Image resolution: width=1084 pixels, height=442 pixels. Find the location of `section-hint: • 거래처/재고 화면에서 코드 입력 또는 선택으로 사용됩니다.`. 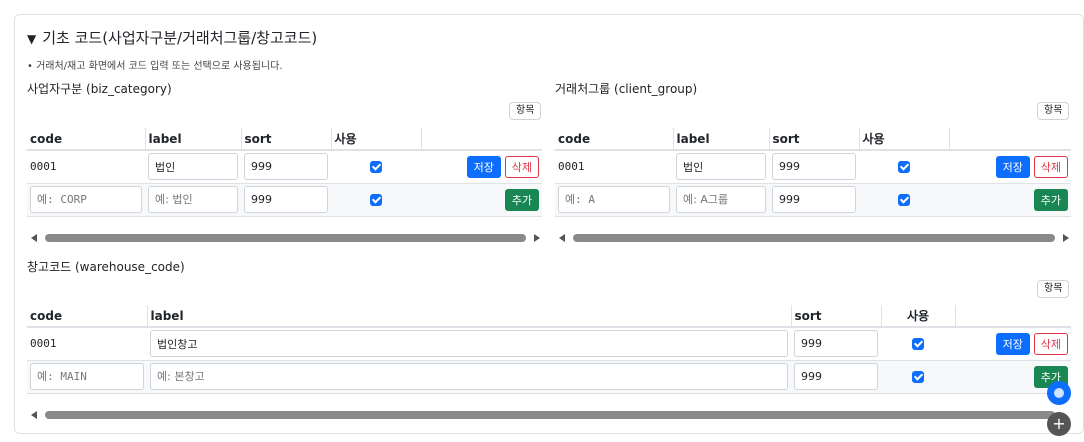

section-hint: • 거래처/재고 화면에서 코드 입력 또는 선택으로 사용됩니다. is located at coordinates (155, 66).